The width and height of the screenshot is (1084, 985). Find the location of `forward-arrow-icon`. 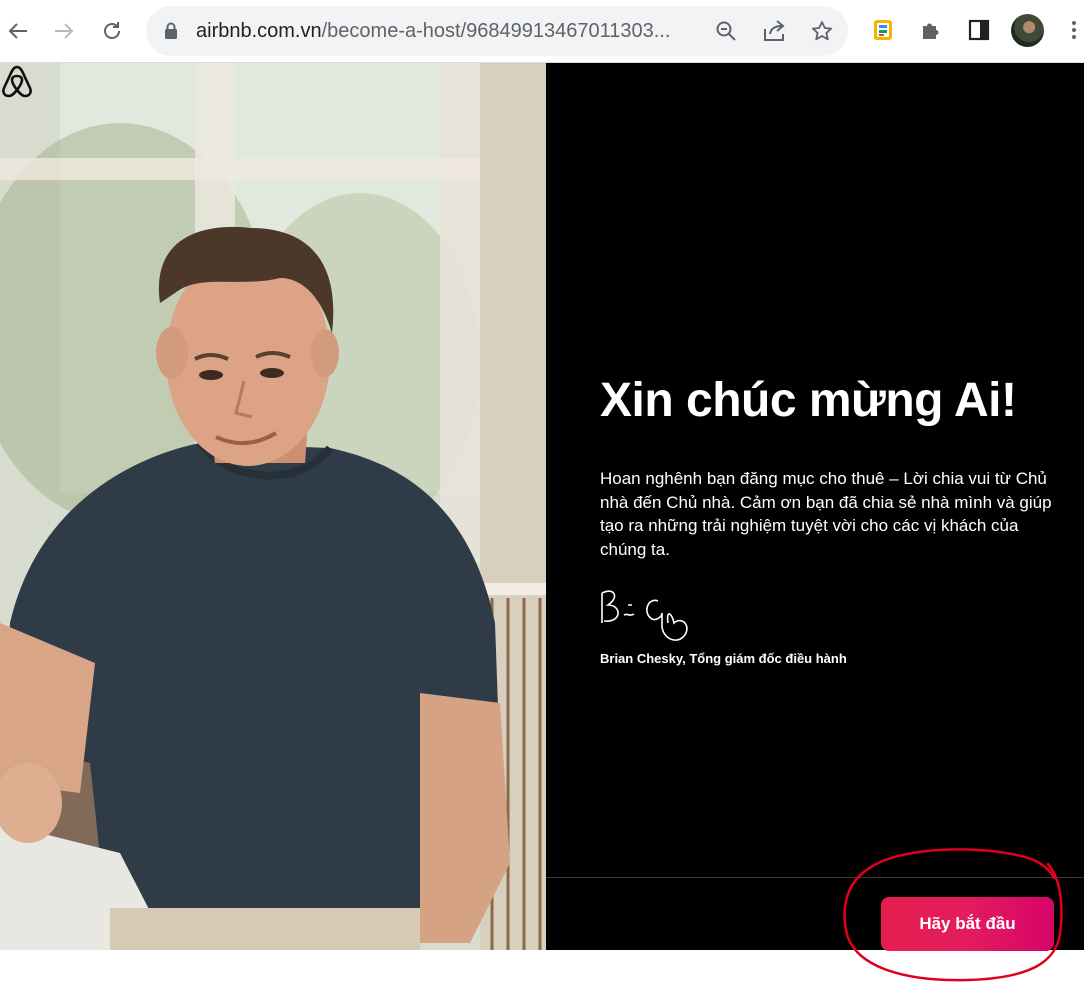

forward-arrow-icon is located at coordinates (64, 31).